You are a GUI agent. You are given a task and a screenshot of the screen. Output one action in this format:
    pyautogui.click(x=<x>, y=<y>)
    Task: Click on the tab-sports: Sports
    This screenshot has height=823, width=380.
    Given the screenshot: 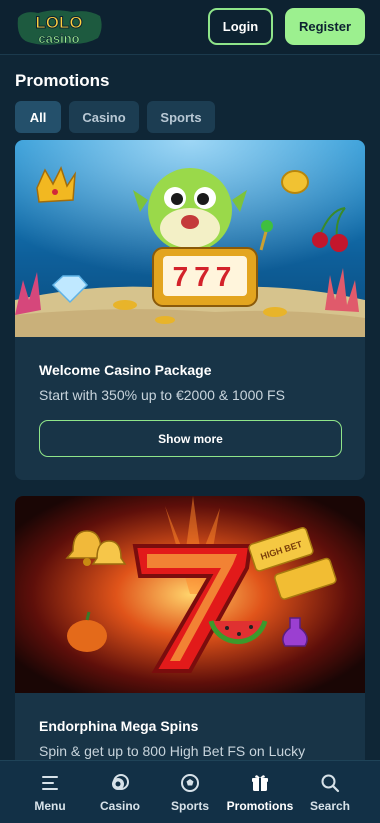 What is the action you would take?
    pyautogui.click(x=181, y=117)
    